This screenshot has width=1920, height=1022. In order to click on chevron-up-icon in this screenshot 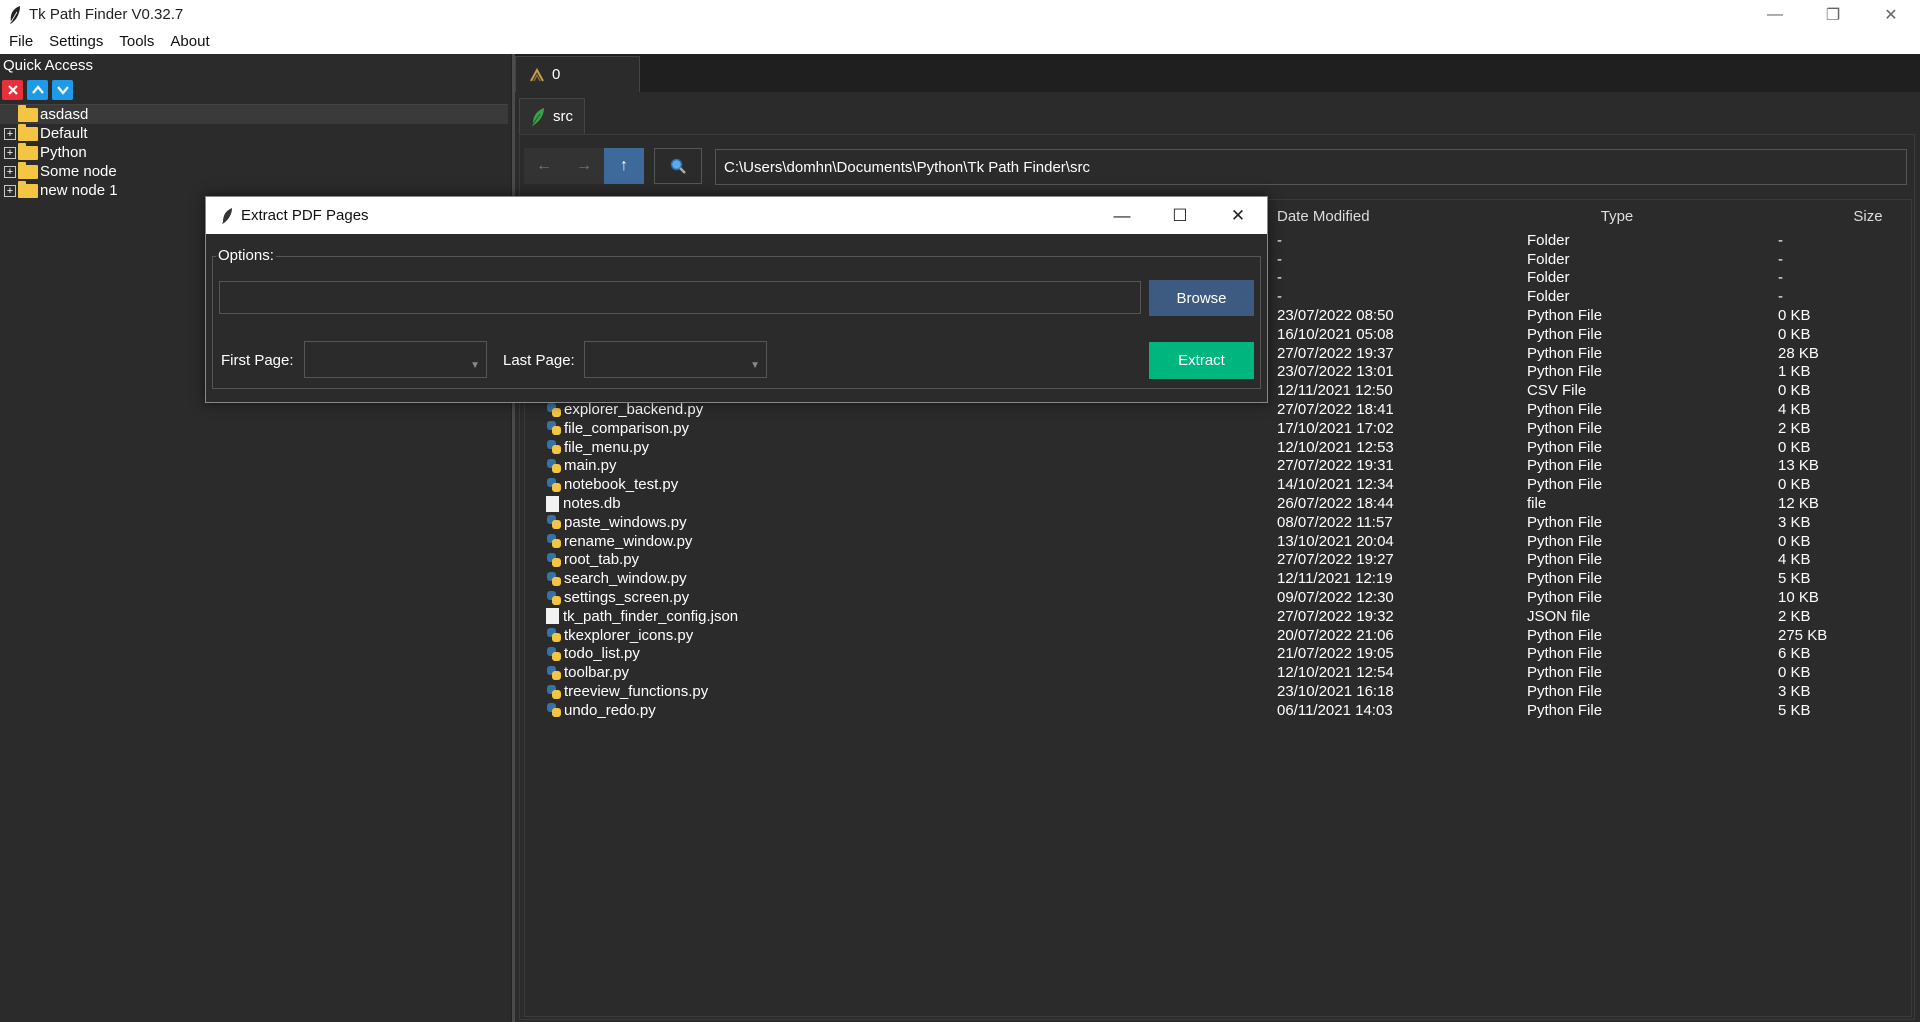, I will do `click(37, 89)`.